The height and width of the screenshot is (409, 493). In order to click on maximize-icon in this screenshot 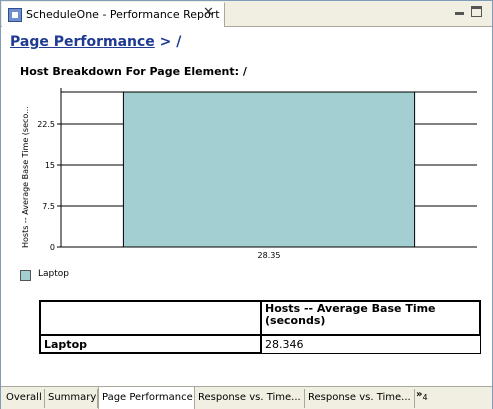, I will do `click(476, 11)`.